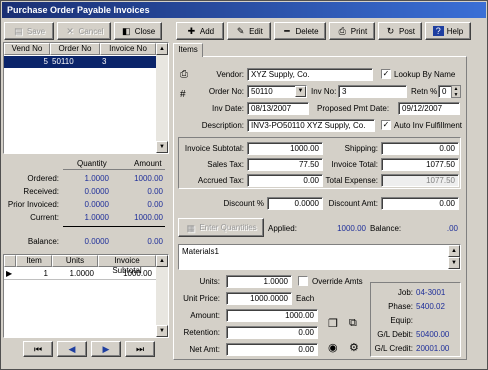 The image size is (488, 370). Describe the element at coordinates (456, 91) in the screenshot. I see `retn-spinner-icon: ▲ ▼` at that location.